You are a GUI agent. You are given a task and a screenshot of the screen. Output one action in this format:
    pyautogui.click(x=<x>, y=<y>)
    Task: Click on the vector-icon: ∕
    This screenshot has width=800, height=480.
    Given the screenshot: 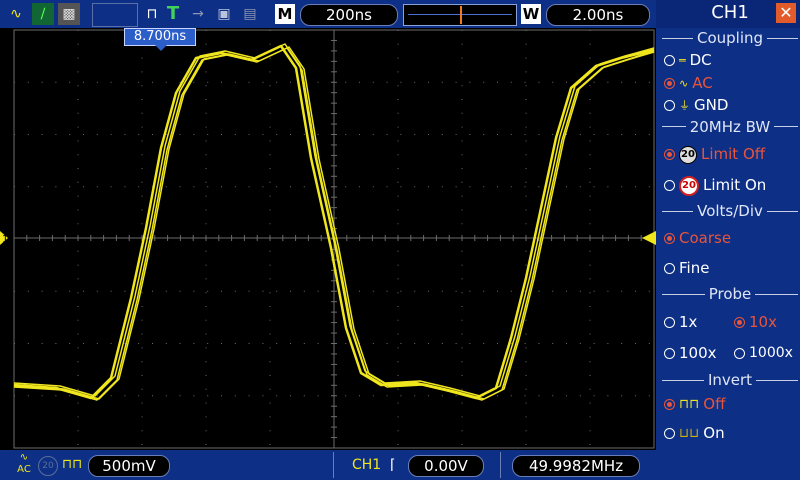 What is the action you would take?
    pyautogui.click(x=43, y=14)
    